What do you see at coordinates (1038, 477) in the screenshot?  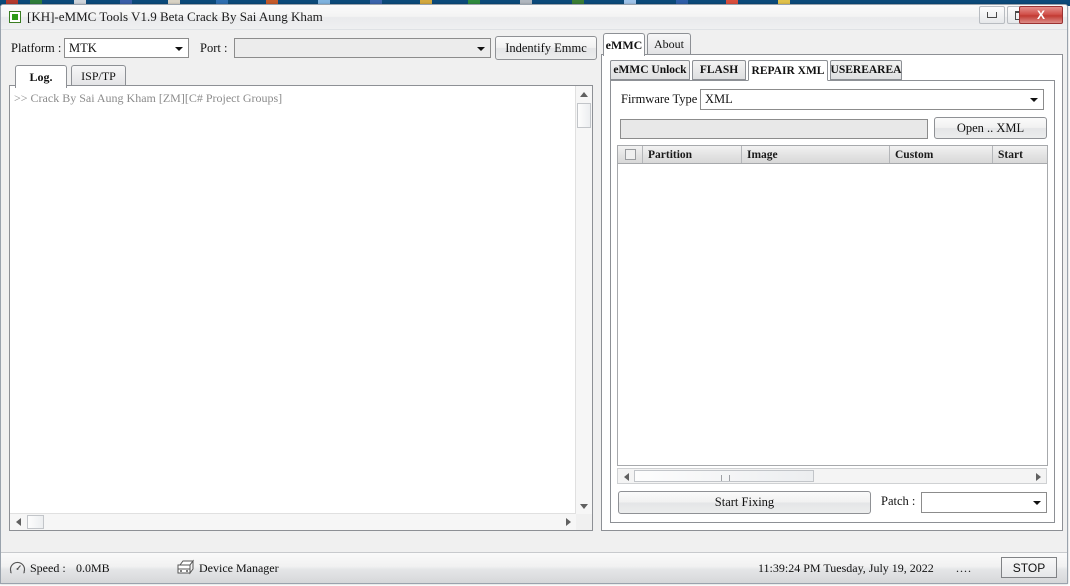 I see `table-scroll-right-button` at bounding box center [1038, 477].